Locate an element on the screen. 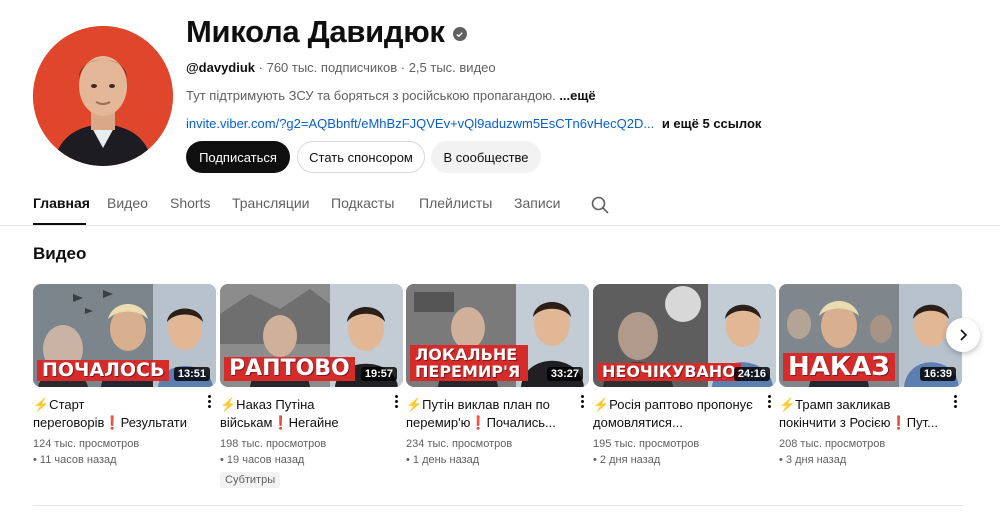 Image resolution: width=1000 pixels, height=513 pixels. thumbnail-banner: ПОЧАЛОСЬ is located at coordinates (103, 370).